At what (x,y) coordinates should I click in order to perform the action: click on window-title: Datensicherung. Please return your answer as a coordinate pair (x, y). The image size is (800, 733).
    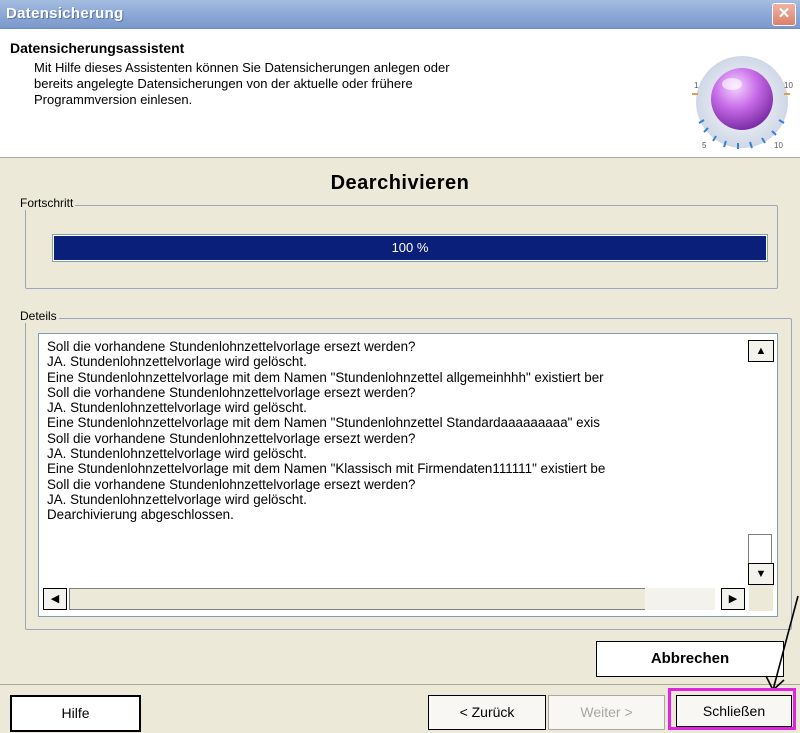
    Looking at the image, I should click on (65, 13).